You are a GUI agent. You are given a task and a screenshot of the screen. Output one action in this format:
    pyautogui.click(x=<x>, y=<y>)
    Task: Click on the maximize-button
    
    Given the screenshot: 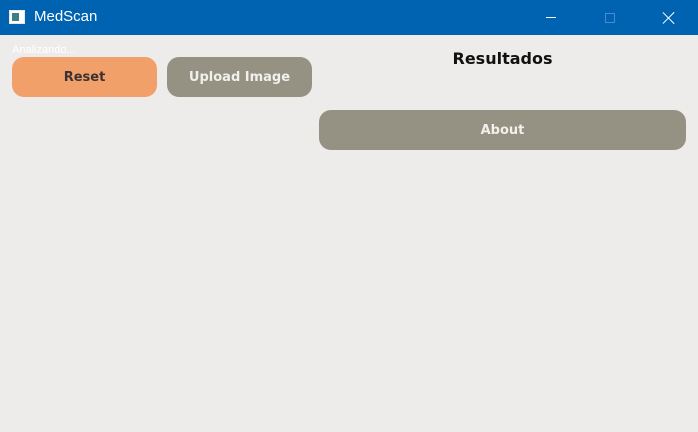 What is the action you would take?
    pyautogui.click(x=610, y=17)
    